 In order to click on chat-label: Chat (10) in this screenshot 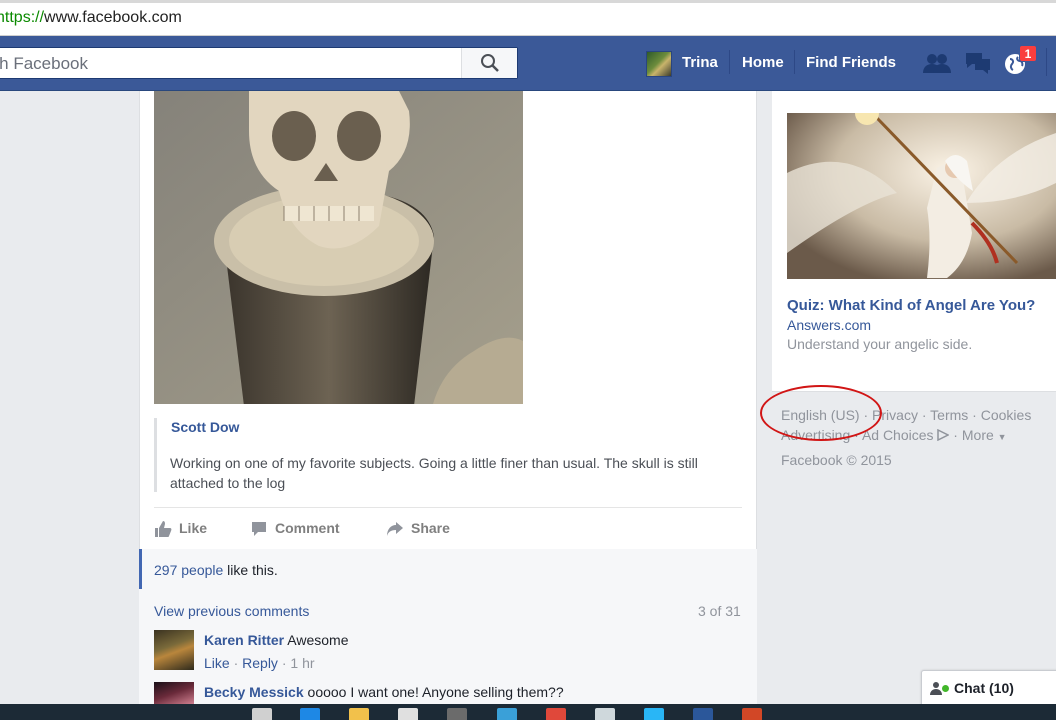, I will do `click(984, 688)`.